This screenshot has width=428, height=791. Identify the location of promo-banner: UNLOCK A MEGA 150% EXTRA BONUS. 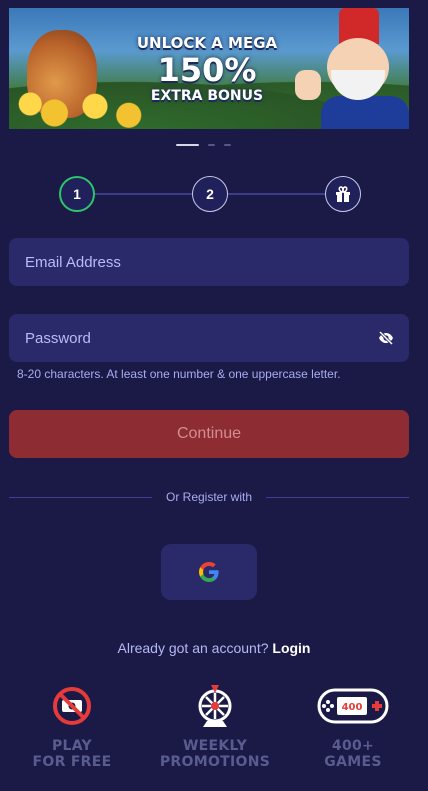
(209, 68).